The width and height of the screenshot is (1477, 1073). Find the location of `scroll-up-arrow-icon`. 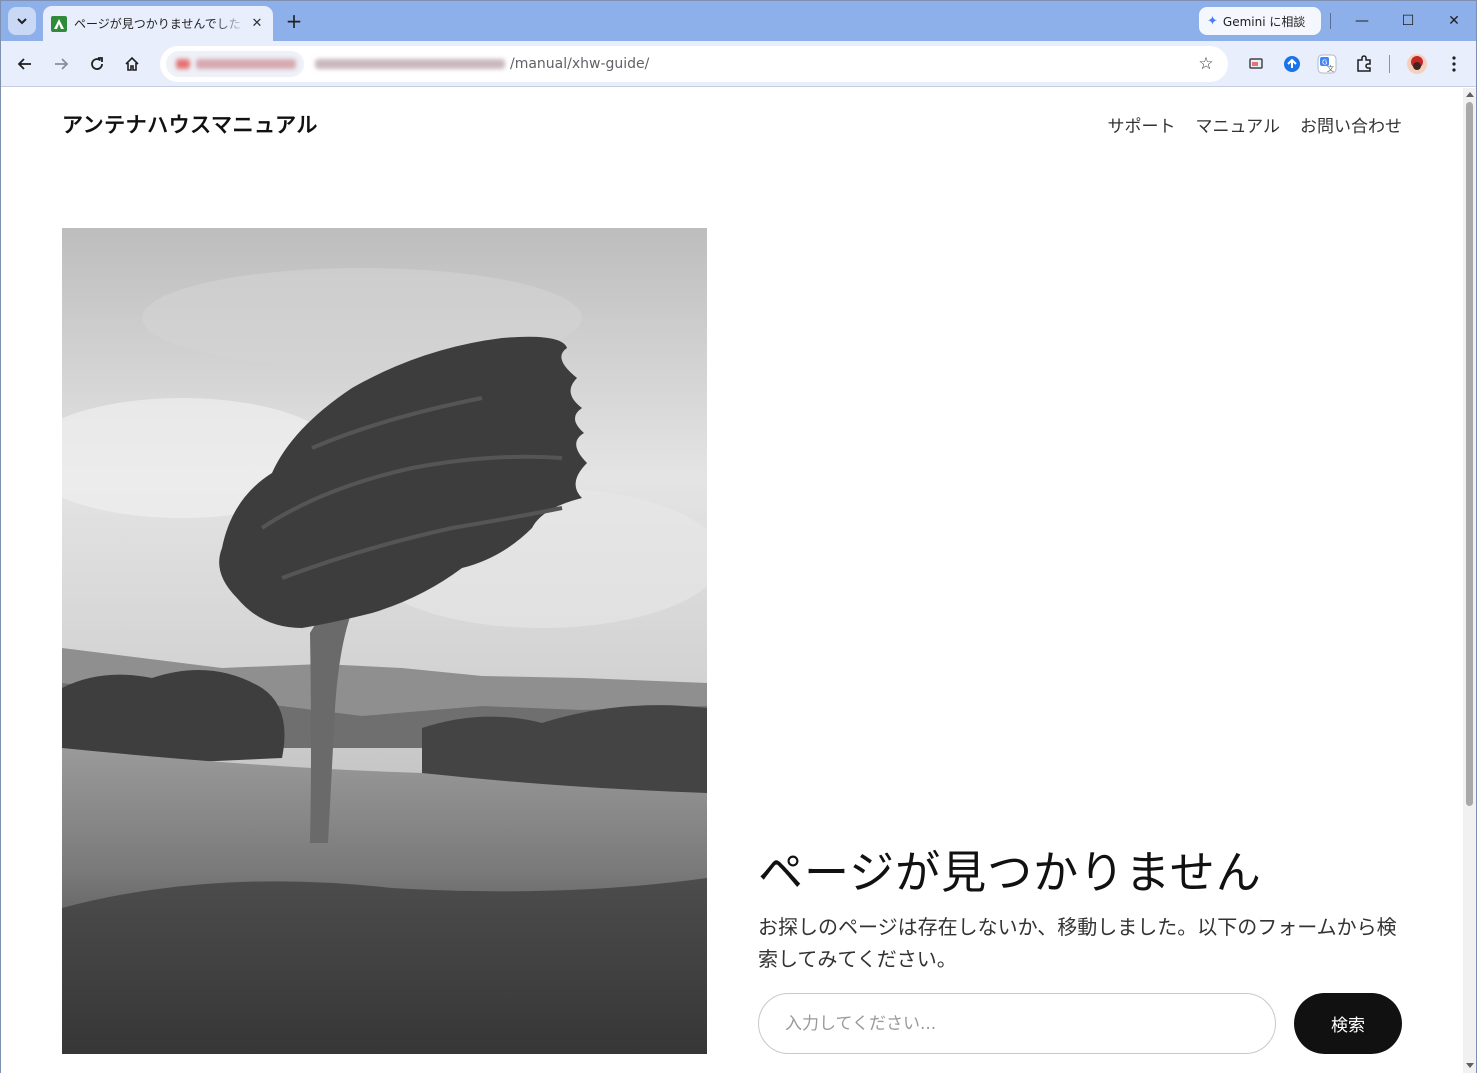

scroll-up-arrow-icon is located at coordinates (1470, 94).